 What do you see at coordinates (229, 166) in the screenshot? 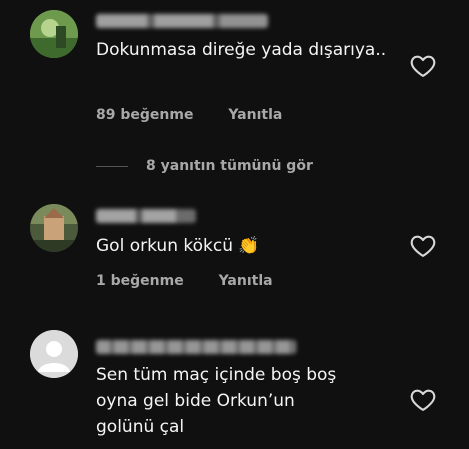
I see `view-replies-label: 8 yanıtın tümünü gör` at bounding box center [229, 166].